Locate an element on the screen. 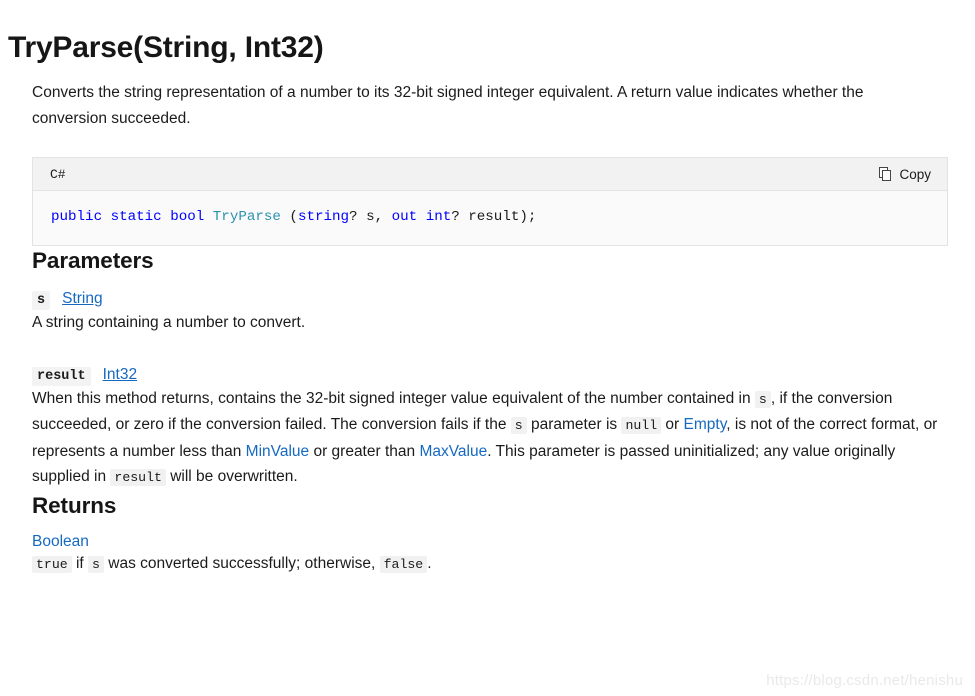 The height and width of the screenshot is (696, 975). code-token-keyword: bool is located at coordinates (187, 217).